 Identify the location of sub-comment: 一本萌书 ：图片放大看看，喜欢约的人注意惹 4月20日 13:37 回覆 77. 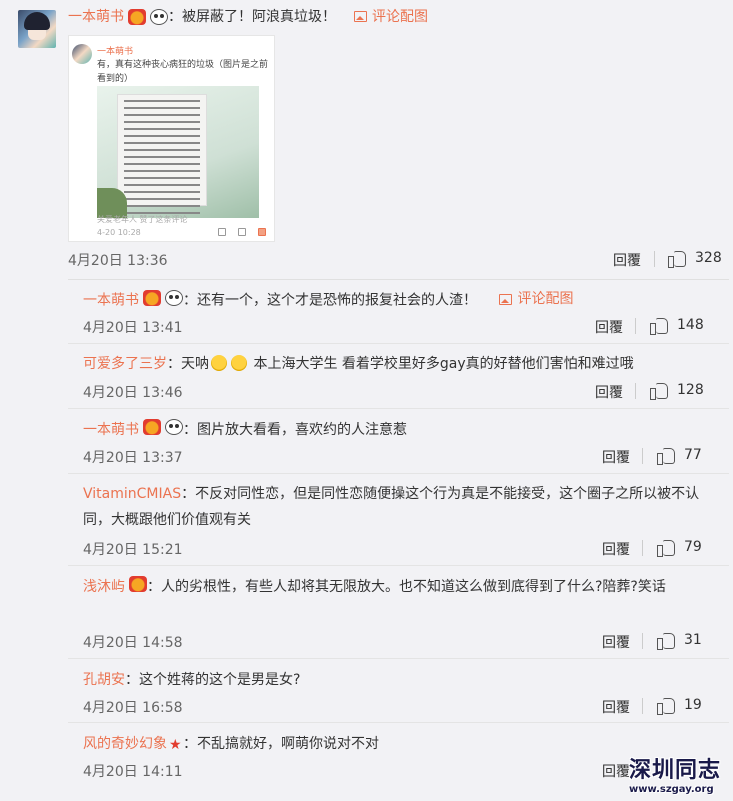
(398, 441).